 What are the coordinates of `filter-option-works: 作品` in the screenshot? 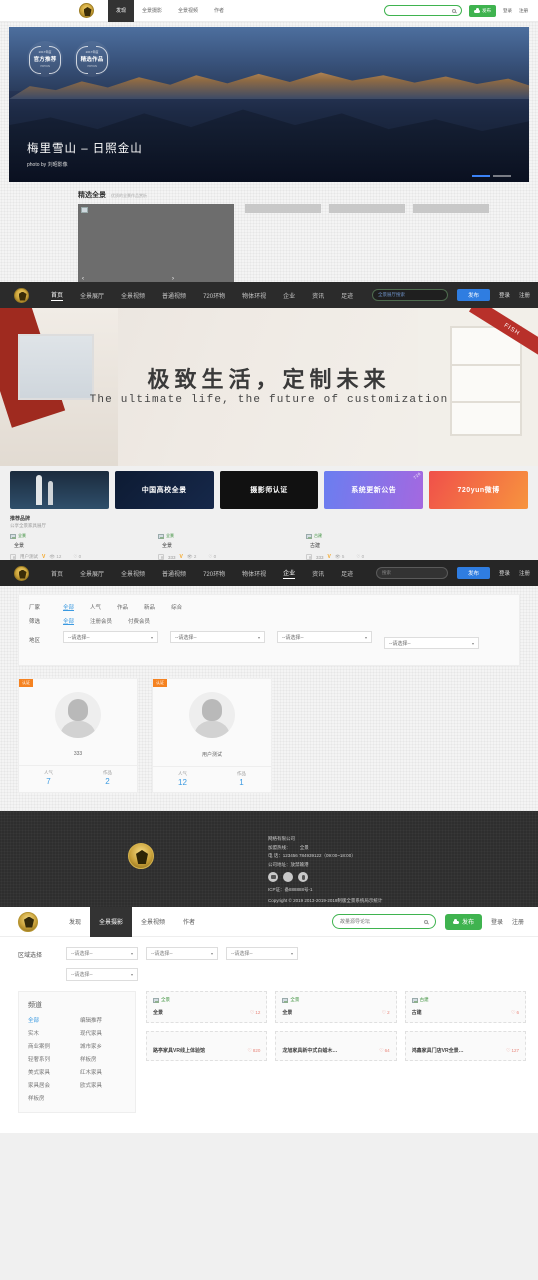 It's located at (122, 607).